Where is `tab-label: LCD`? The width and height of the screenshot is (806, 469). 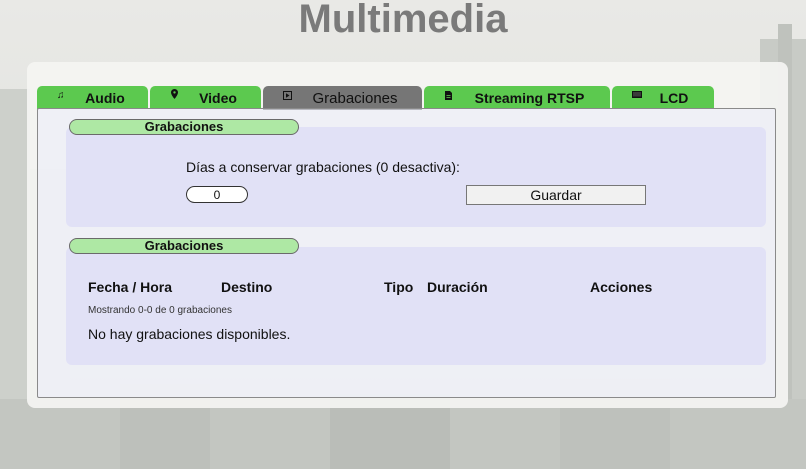
tab-label: LCD is located at coordinates (674, 97).